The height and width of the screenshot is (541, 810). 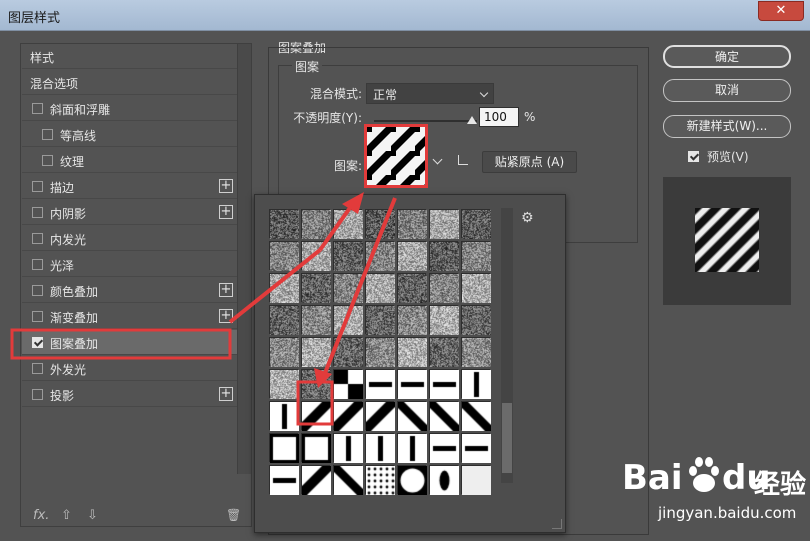 I want to click on style-list-item: 纹理, so click(x=129, y=160).